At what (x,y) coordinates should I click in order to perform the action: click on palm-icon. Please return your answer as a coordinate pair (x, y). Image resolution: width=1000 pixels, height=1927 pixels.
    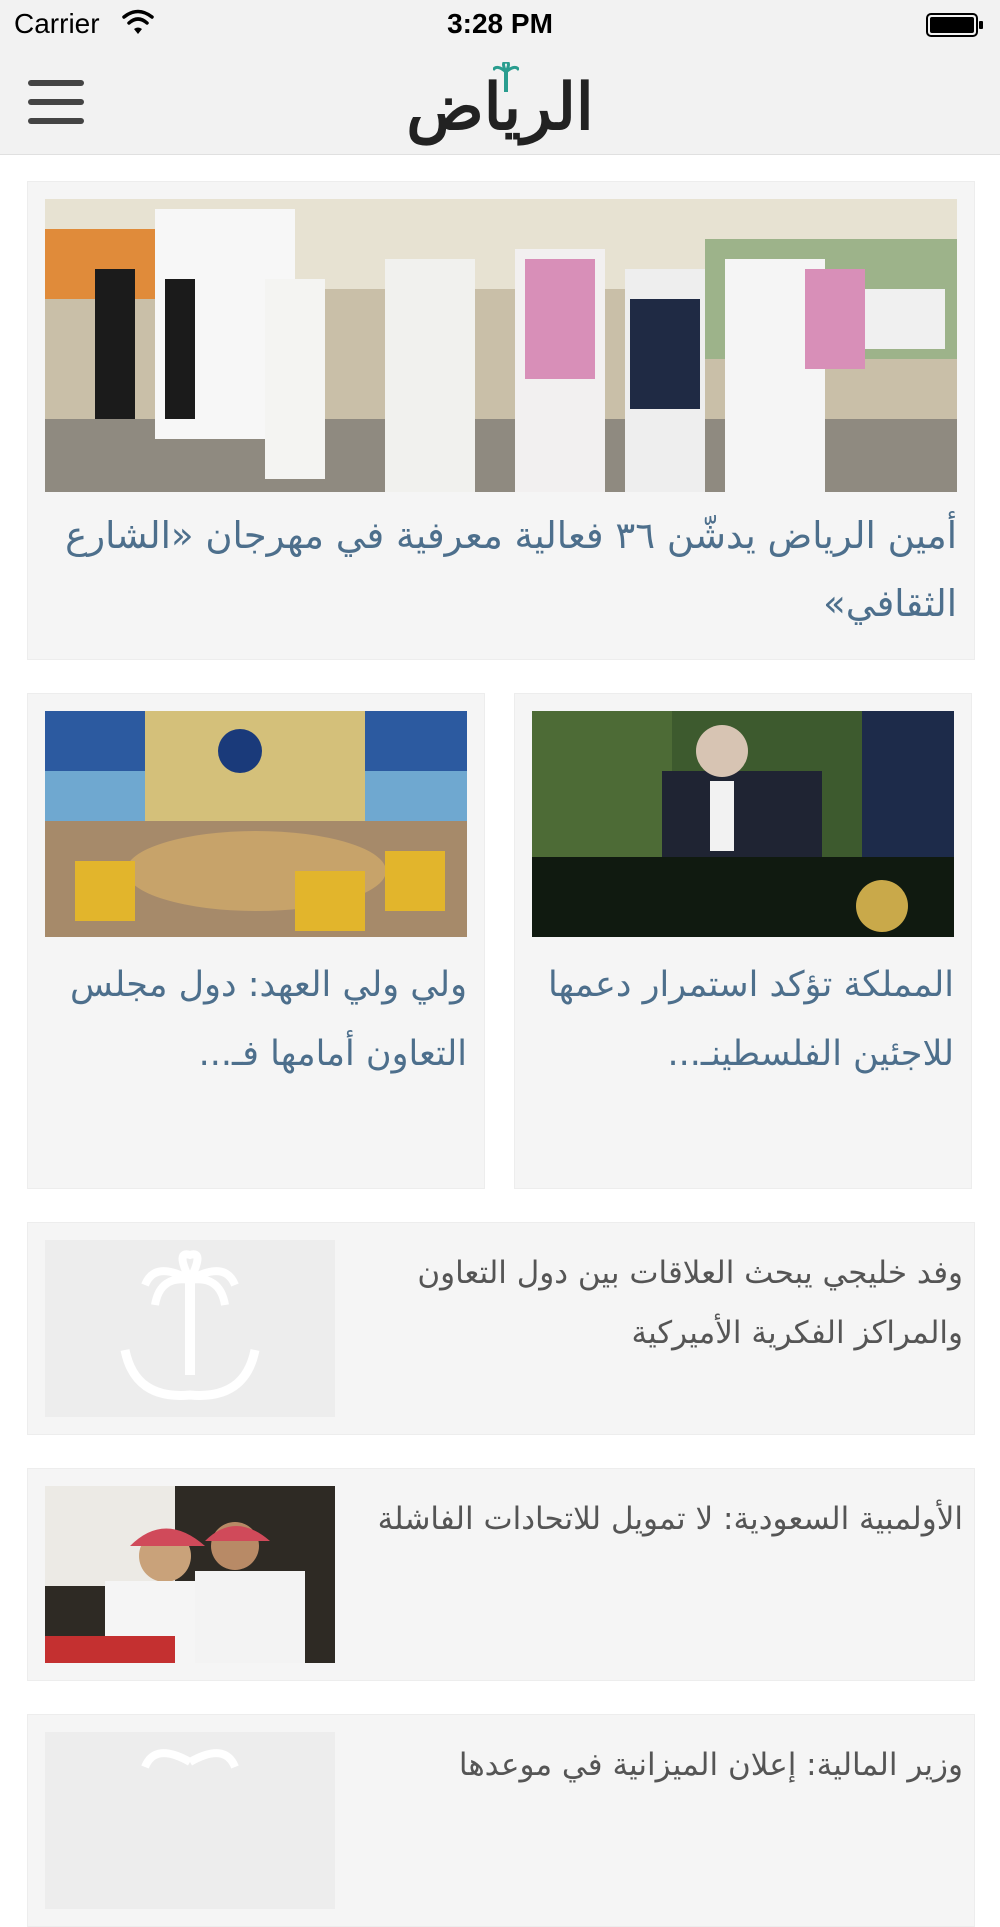
    Looking at the image, I should click on (506, 77).